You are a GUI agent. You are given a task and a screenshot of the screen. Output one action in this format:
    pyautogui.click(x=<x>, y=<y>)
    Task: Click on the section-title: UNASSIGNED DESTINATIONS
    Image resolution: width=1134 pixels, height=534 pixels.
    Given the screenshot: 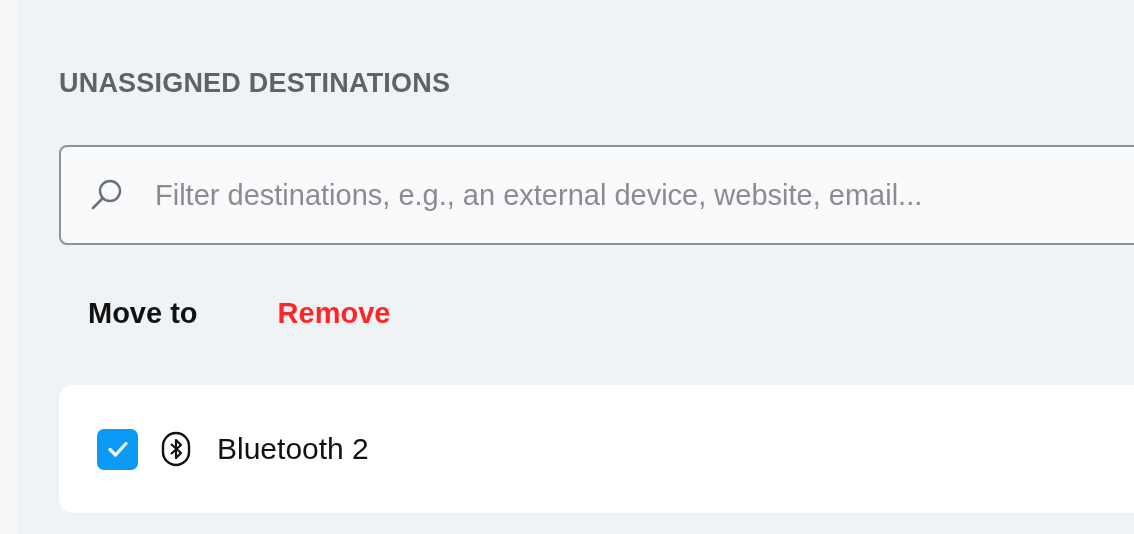 What is the action you would take?
    pyautogui.click(x=255, y=83)
    